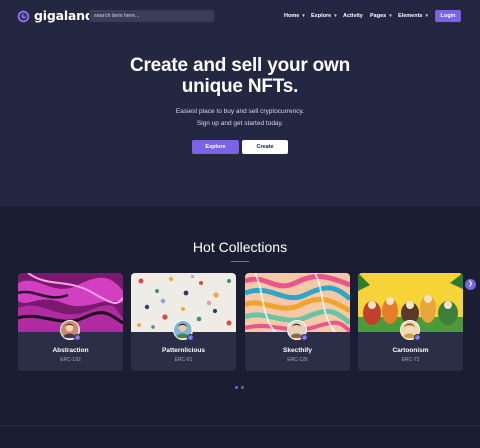  Describe the element at coordinates (410, 350) in the screenshot. I see `collection-name: Cartoonism` at that location.